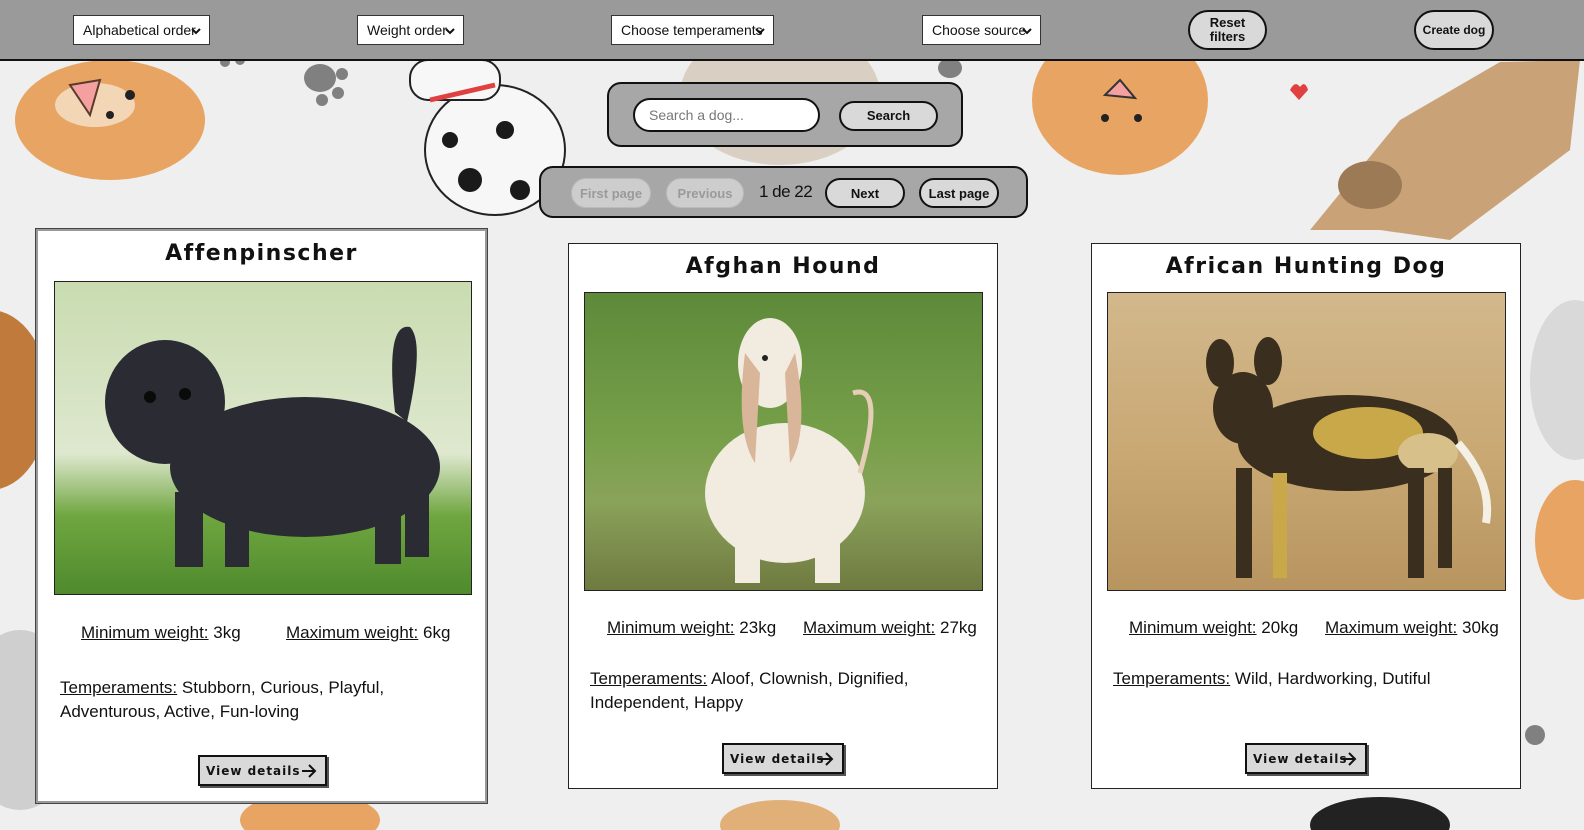 The width and height of the screenshot is (1584, 830). I want to click on min-weight-value: 3kg, so click(227, 632).